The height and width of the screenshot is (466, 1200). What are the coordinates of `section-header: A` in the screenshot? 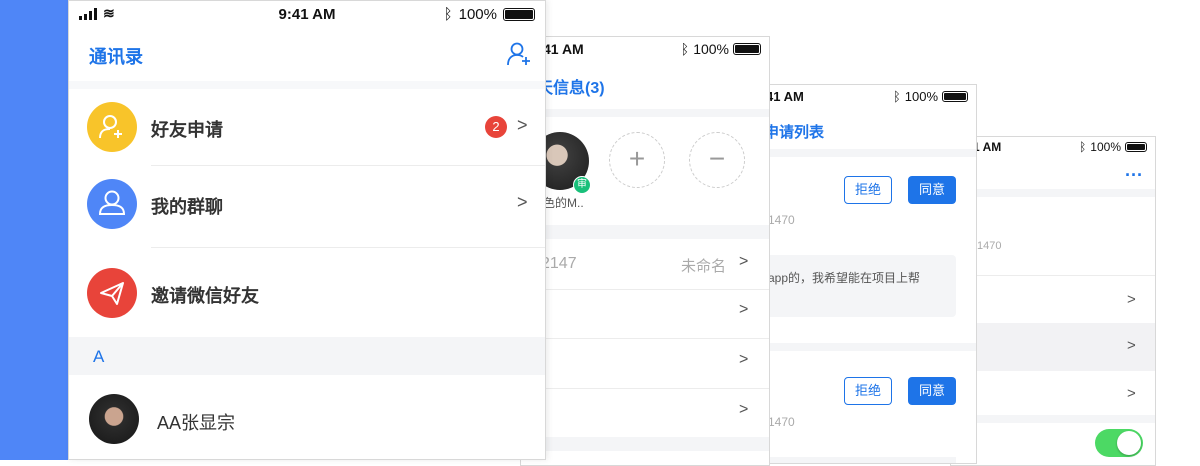 It's located at (307, 356).